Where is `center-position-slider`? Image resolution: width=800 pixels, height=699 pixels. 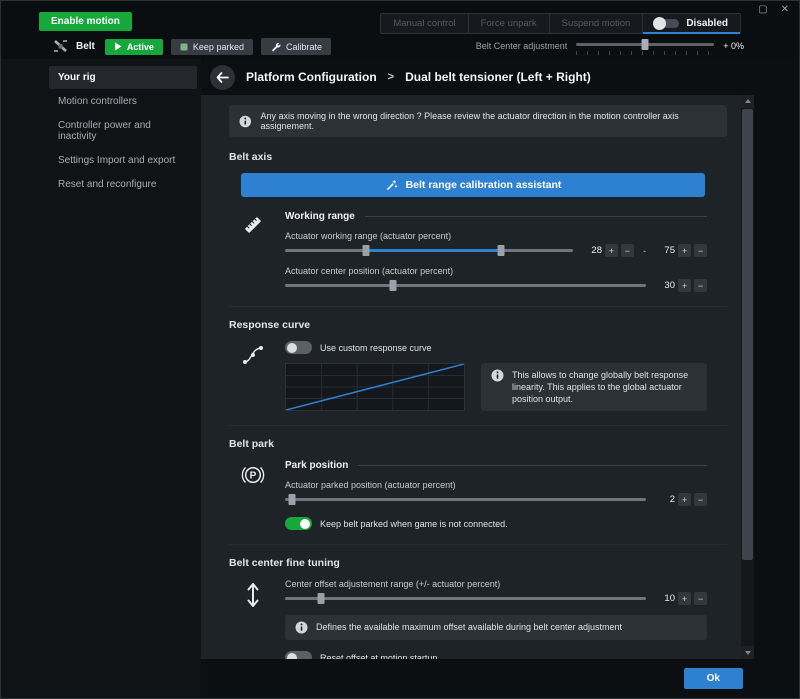
center-position-slider is located at coordinates (465, 285).